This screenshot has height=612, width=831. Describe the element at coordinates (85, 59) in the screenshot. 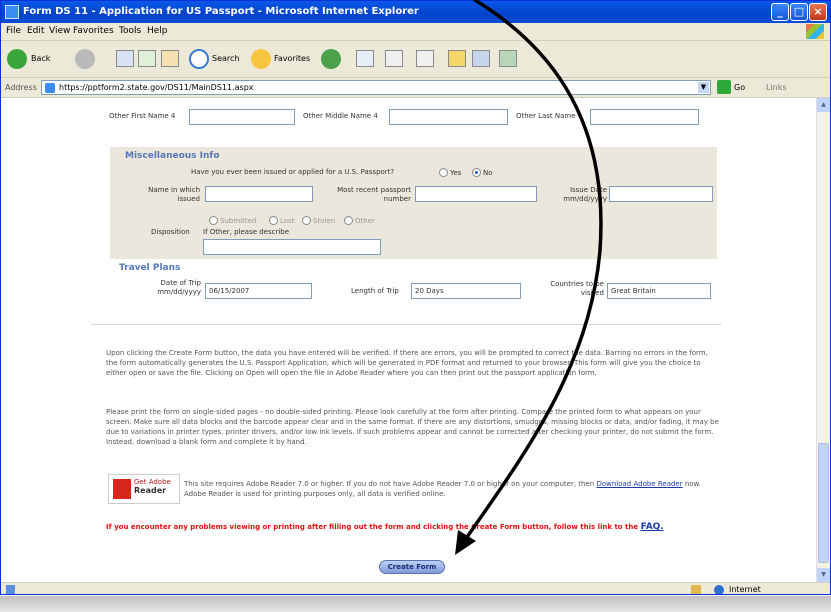

I see `forward-arrow-icon` at that location.